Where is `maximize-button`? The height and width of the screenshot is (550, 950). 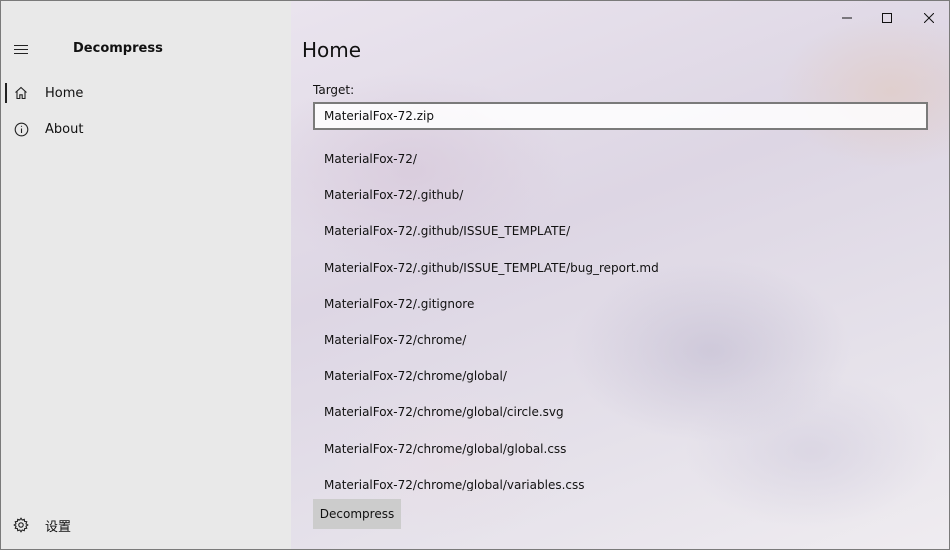 maximize-button is located at coordinates (887, 17).